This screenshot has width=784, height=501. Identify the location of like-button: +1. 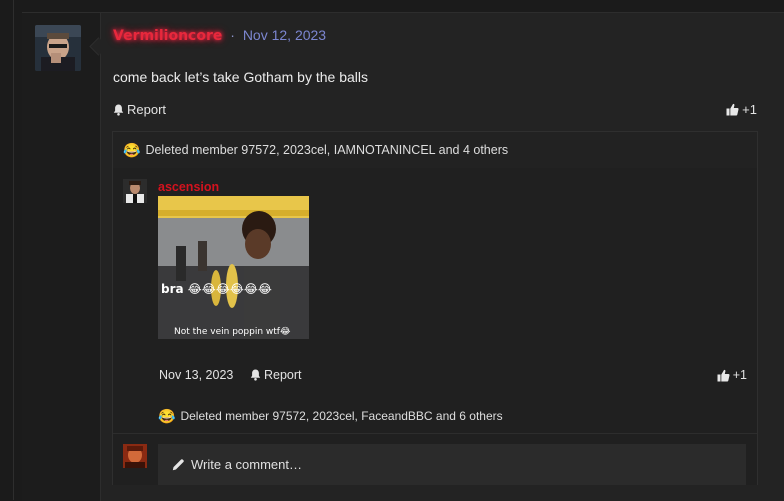
(741, 109).